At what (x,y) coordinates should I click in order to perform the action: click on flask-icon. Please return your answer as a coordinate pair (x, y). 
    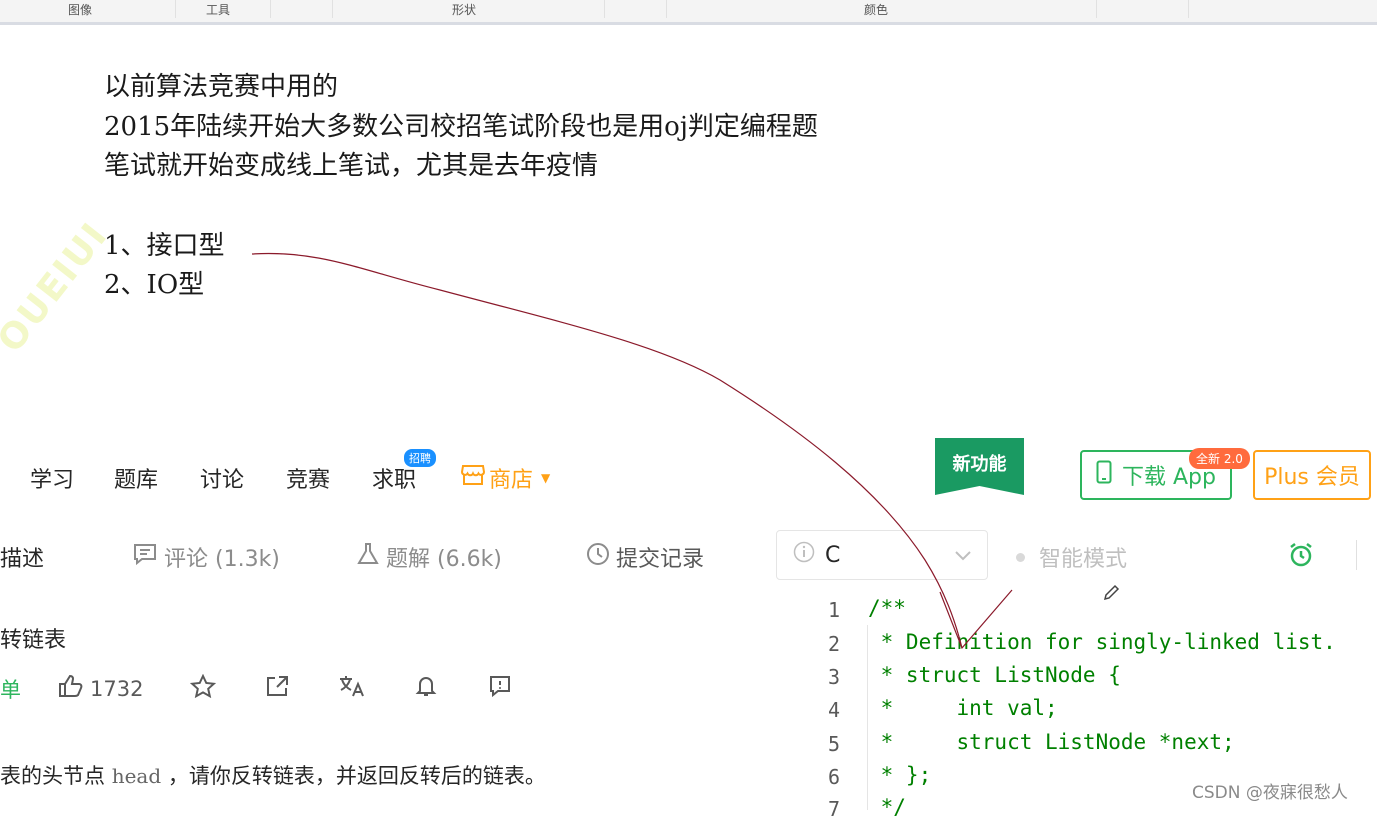
    Looking at the image, I should click on (368, 557).